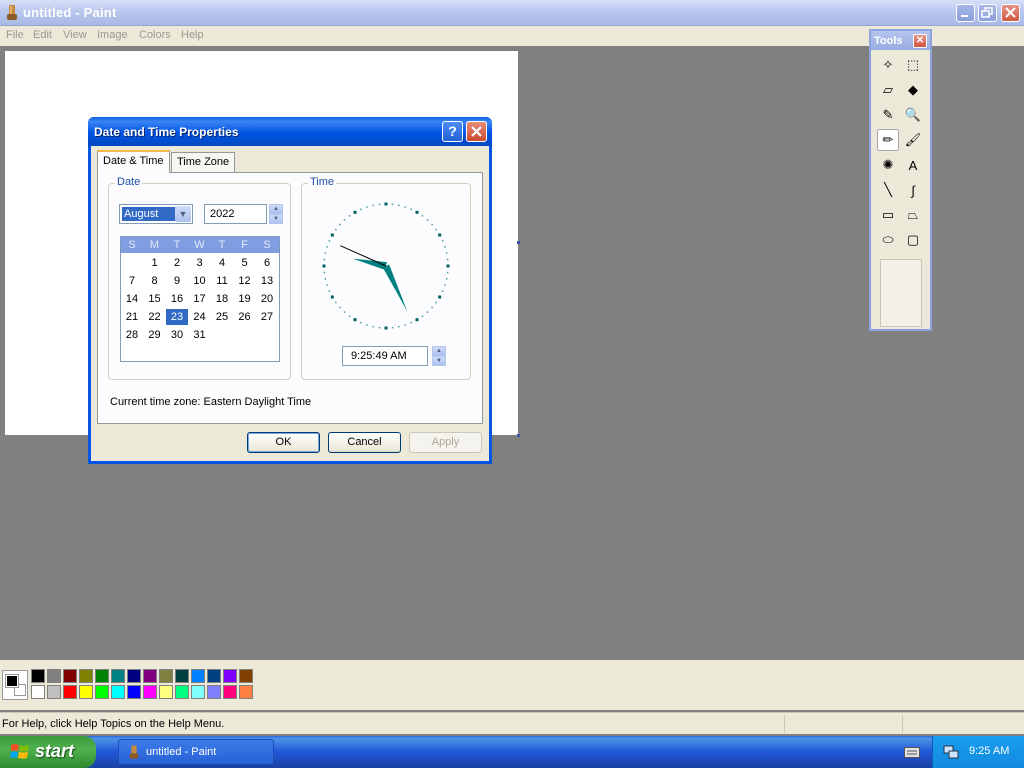 Image resolution: width=1024 pixels, height=768 pixels. I want to click on calendar-day: 3, so click(200, 263).